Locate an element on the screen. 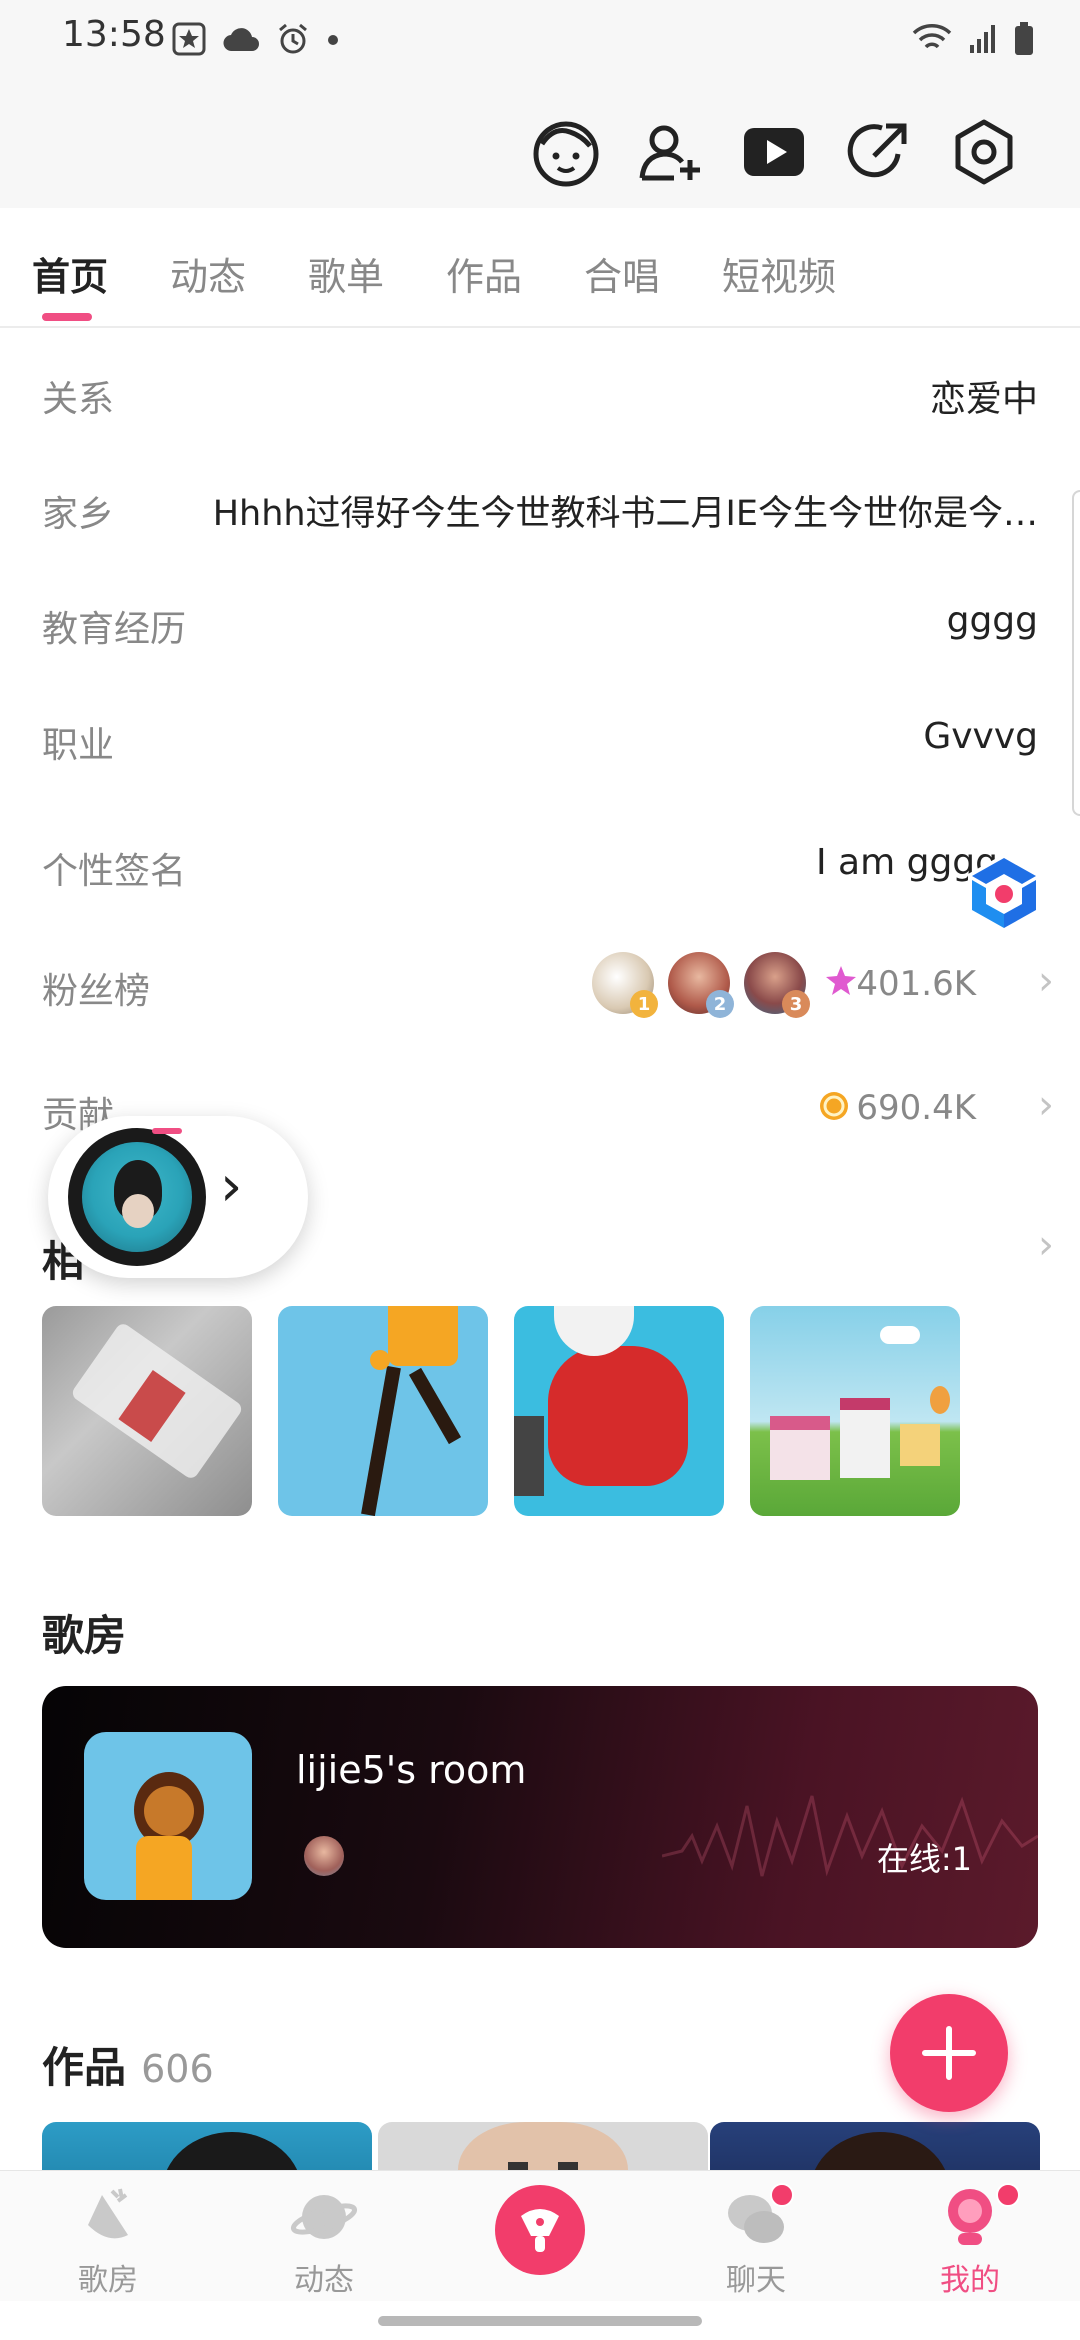 The width and height of the screenshot is (1080, 2340). job-value: Gvvvg is located at coordinates (980, 736).